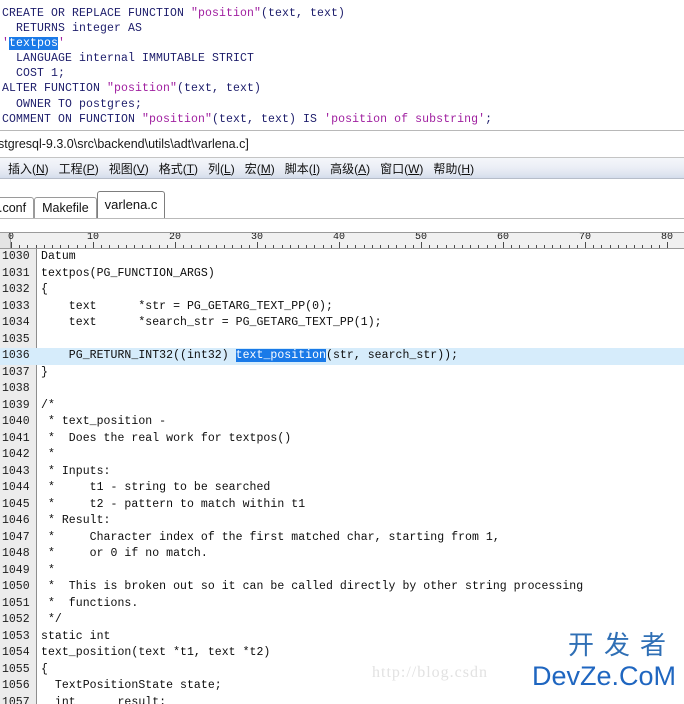 Image resolution: width=684 pixels, height=704 pixels. Describe the element at coordinates (124, 554) in the screenshot. I see `code-line-text: * or 0 if no match.` at that location.